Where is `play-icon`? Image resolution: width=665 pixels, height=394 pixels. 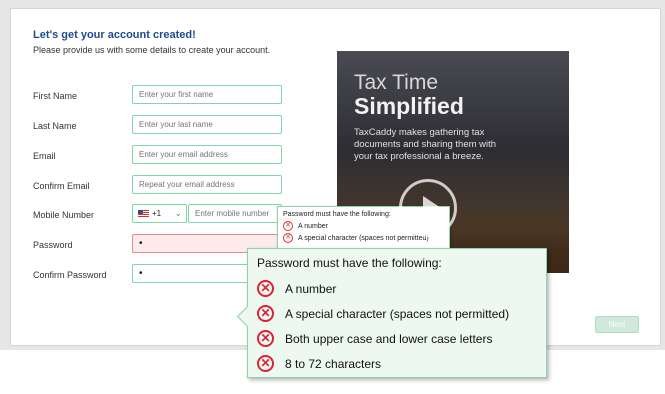 play-icon is located at coordinates (428, 208).